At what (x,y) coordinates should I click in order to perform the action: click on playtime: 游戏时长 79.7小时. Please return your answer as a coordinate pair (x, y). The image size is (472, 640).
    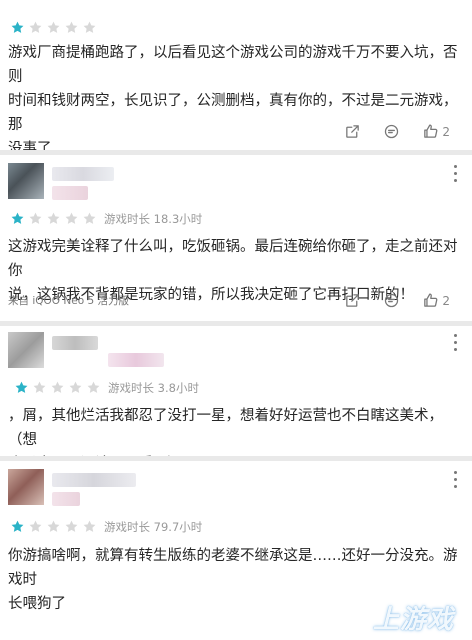
    Looking at the image, I should click on (153, 527).